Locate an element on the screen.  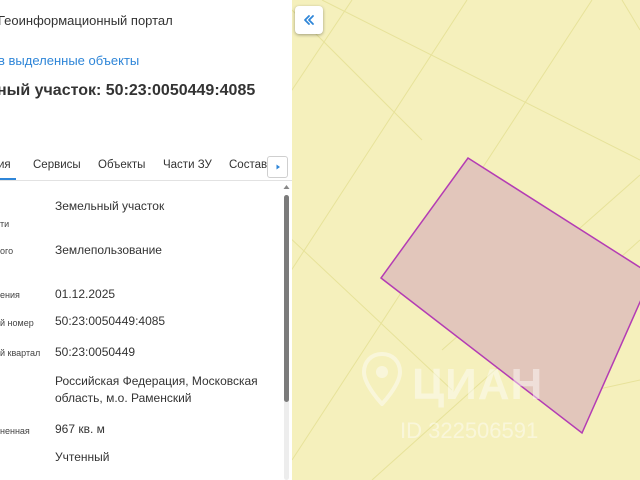
property-label: й номер is located at coordinates (17, 323).